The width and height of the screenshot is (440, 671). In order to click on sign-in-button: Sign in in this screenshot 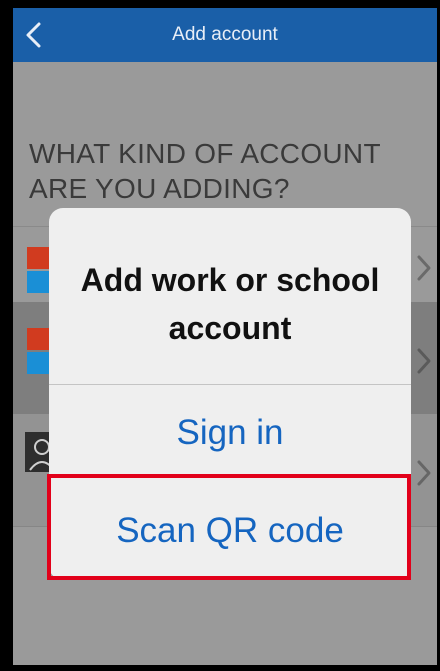, I will do `click(230, 433)`.